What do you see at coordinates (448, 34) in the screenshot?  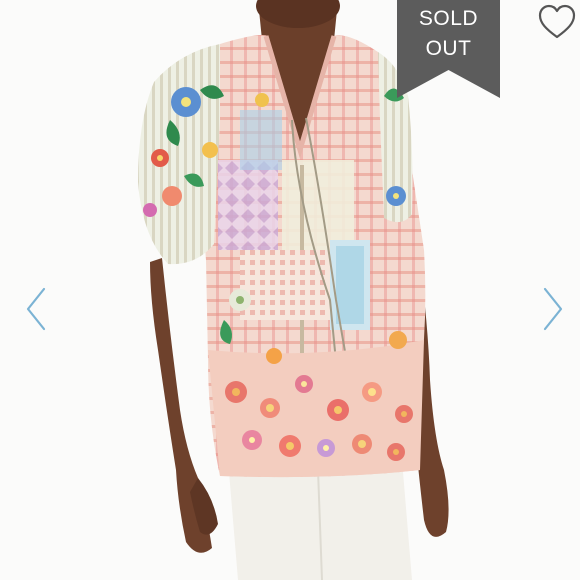 I see `status-badge: SOLD OUT` at bounding box center [448, 34].